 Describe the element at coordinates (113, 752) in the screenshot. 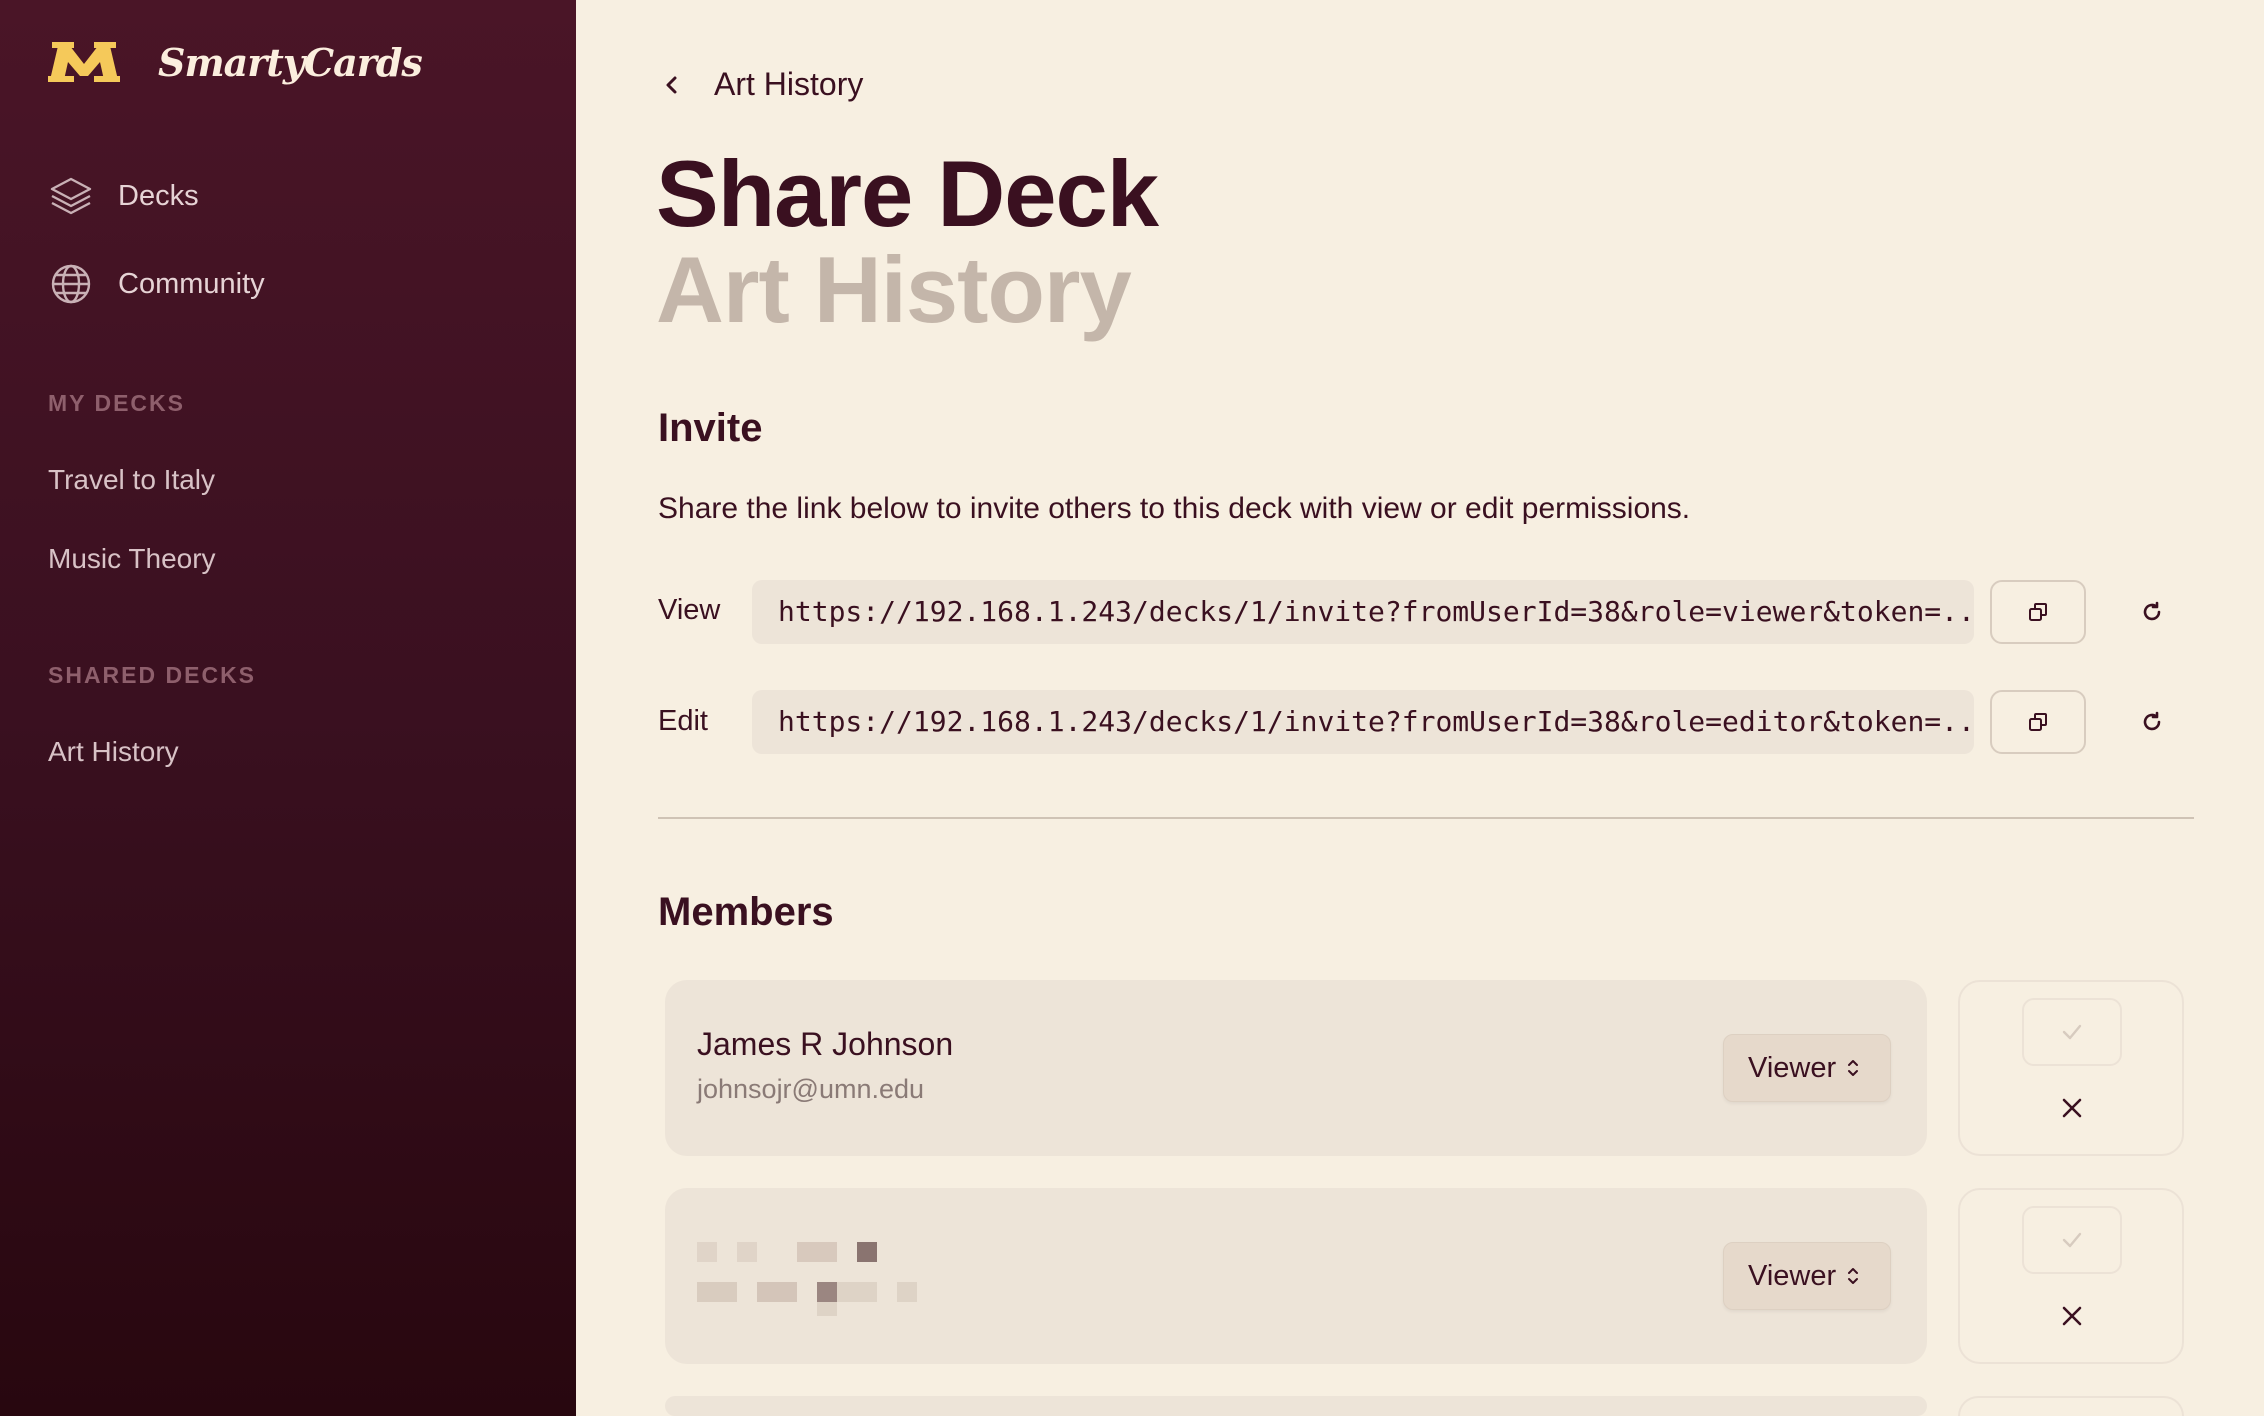

I see `deck-link-art-history: Art History` at that location.